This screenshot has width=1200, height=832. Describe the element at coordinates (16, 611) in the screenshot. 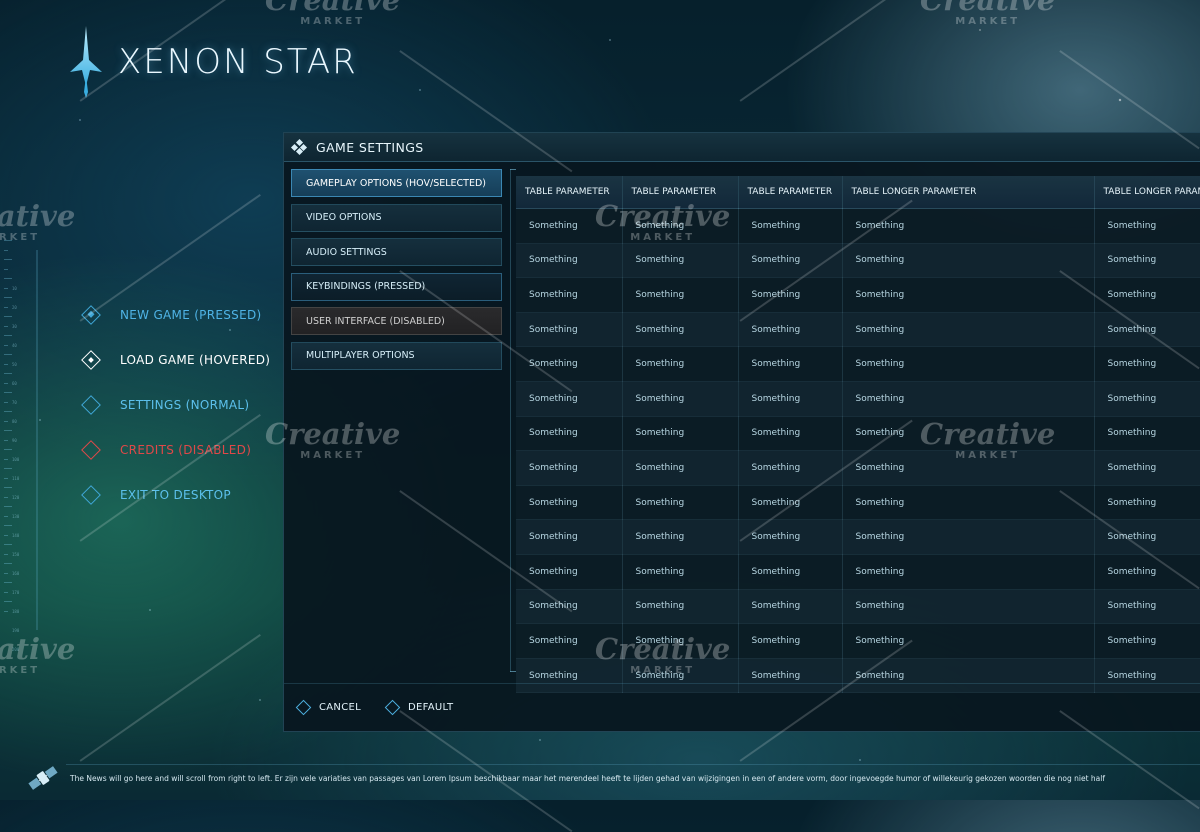

I see `ruler-number: 180` at that location.